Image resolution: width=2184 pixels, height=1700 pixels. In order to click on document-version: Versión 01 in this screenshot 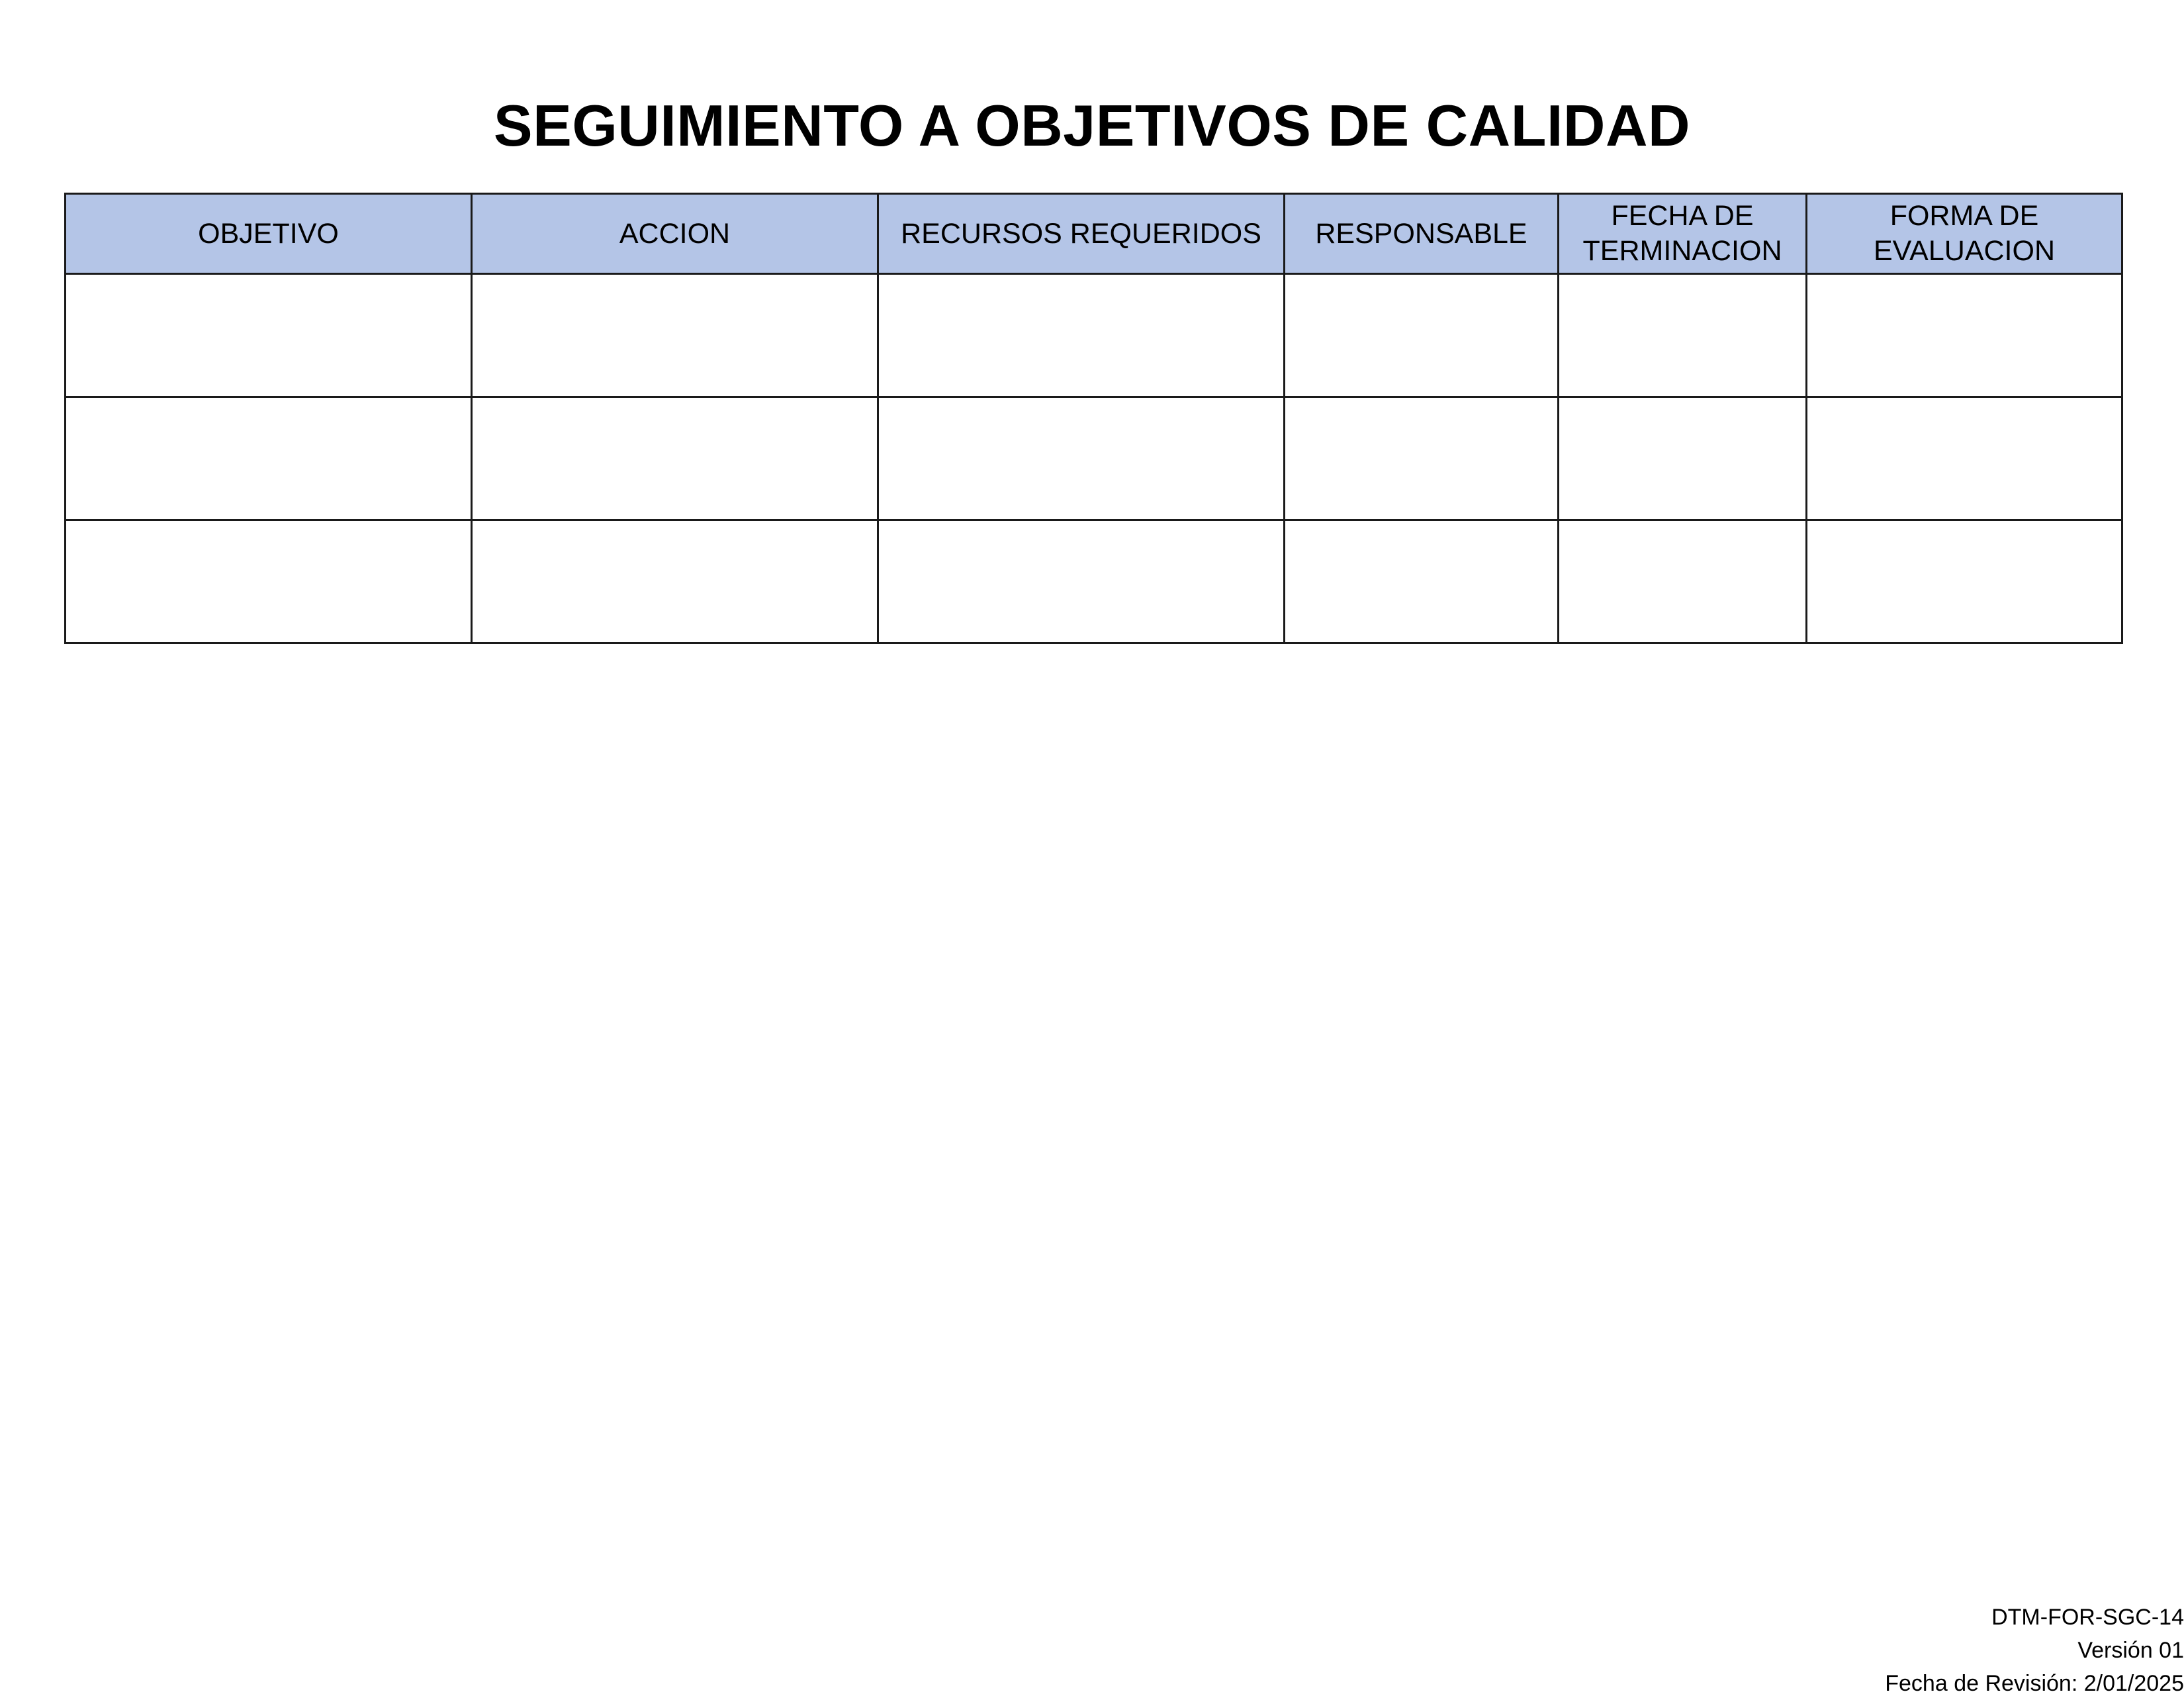, I will do `click(2130, 1650)`.